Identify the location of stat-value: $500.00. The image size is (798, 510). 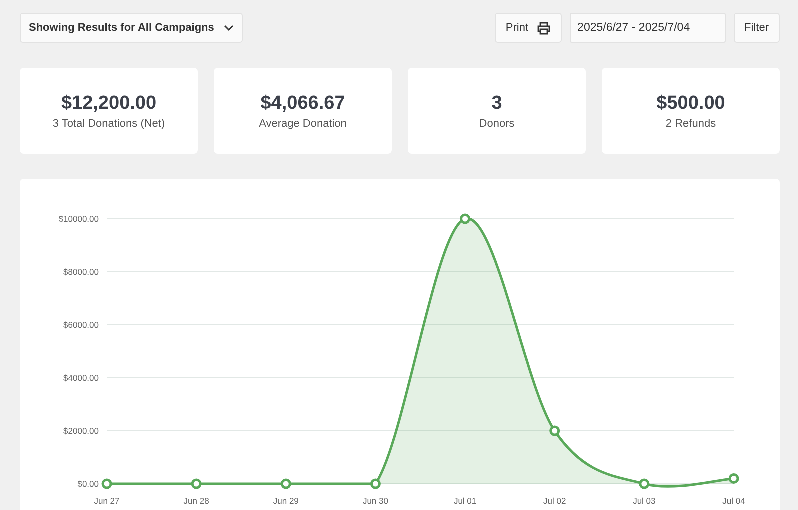
(691, 103).